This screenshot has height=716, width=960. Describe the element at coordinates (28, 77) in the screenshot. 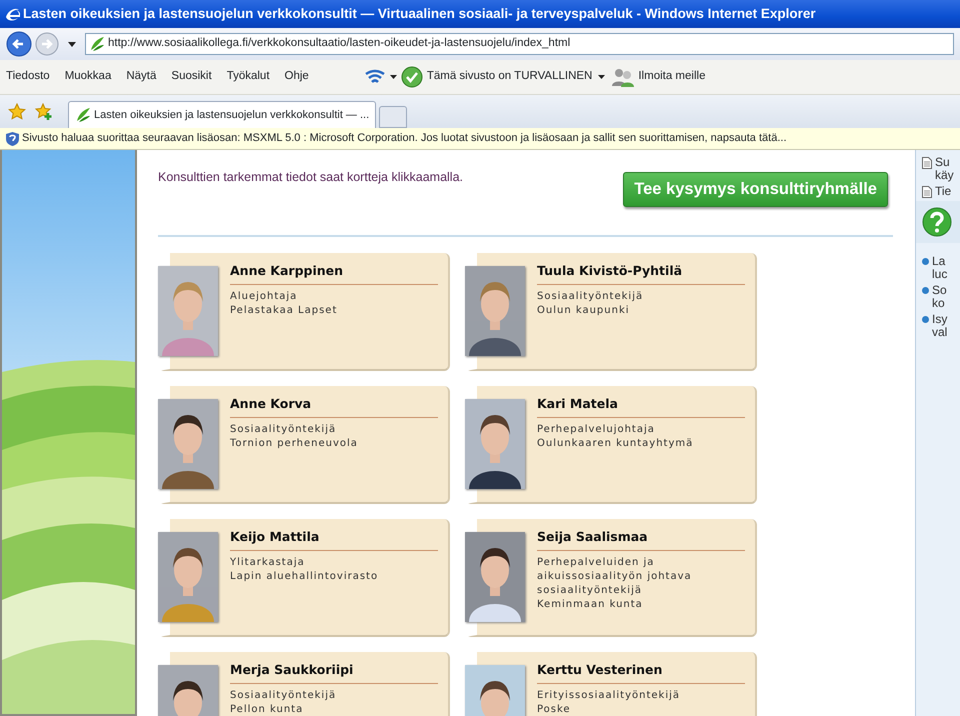

I see `menu-item: Tiedosto` at that location.